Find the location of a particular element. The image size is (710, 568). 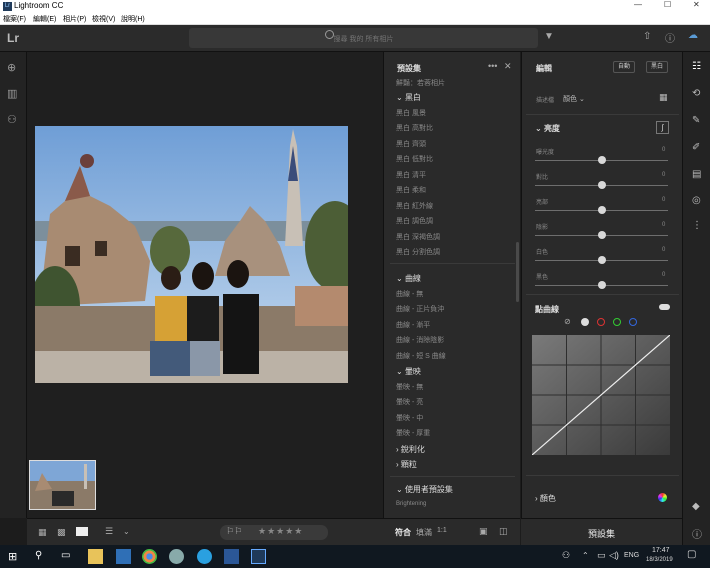

preset-item: 鮮豔：若蓉相片 is located at coordinates (420, 83).